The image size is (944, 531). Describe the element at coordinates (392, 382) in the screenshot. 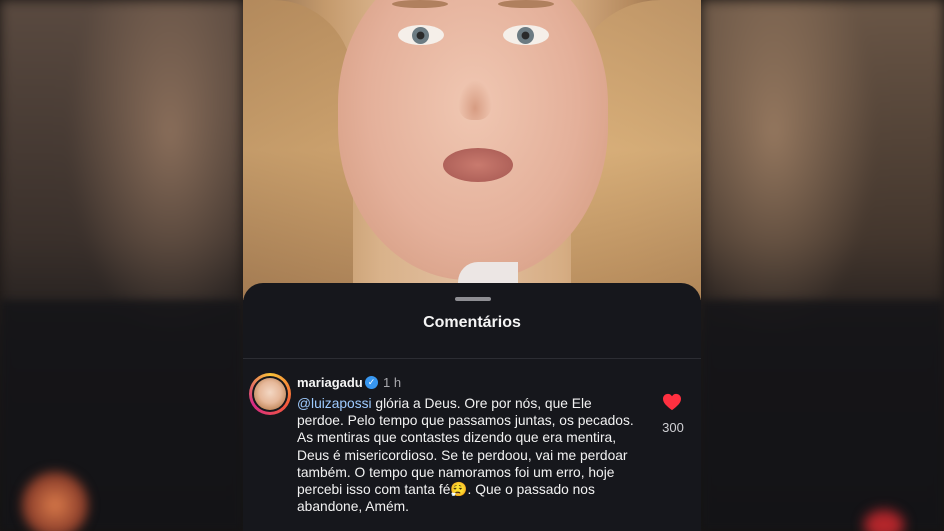

I see `comment-time: 1 h` at that location.